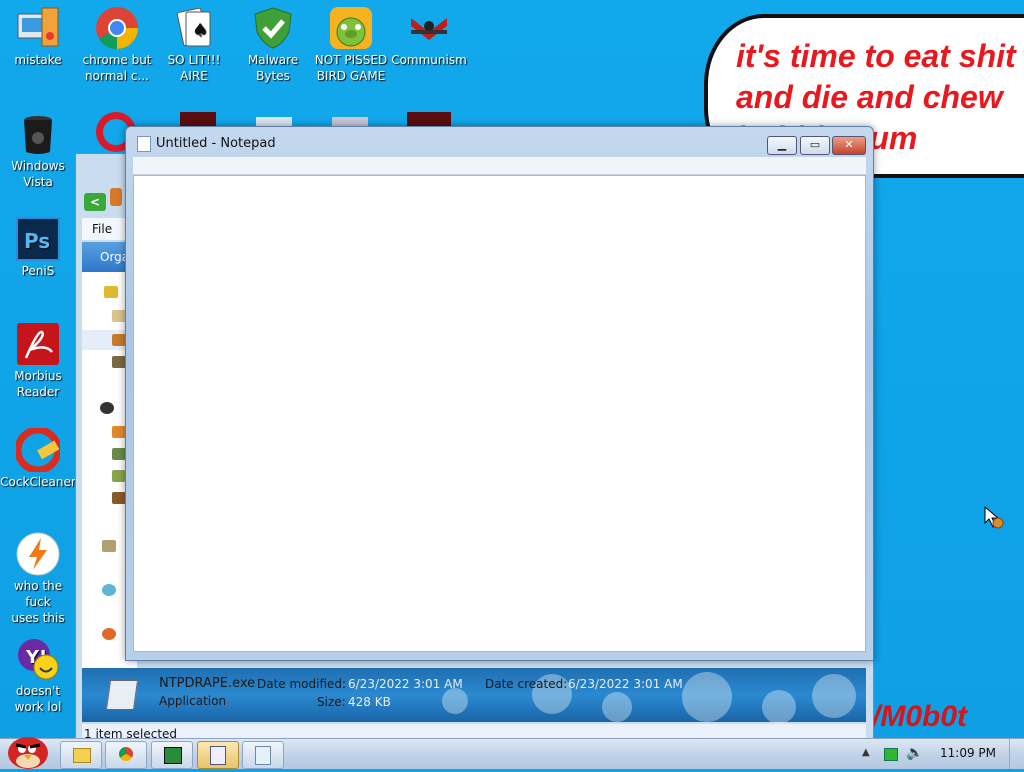  I want to click on taskbar-notepad, so click(263, 755).